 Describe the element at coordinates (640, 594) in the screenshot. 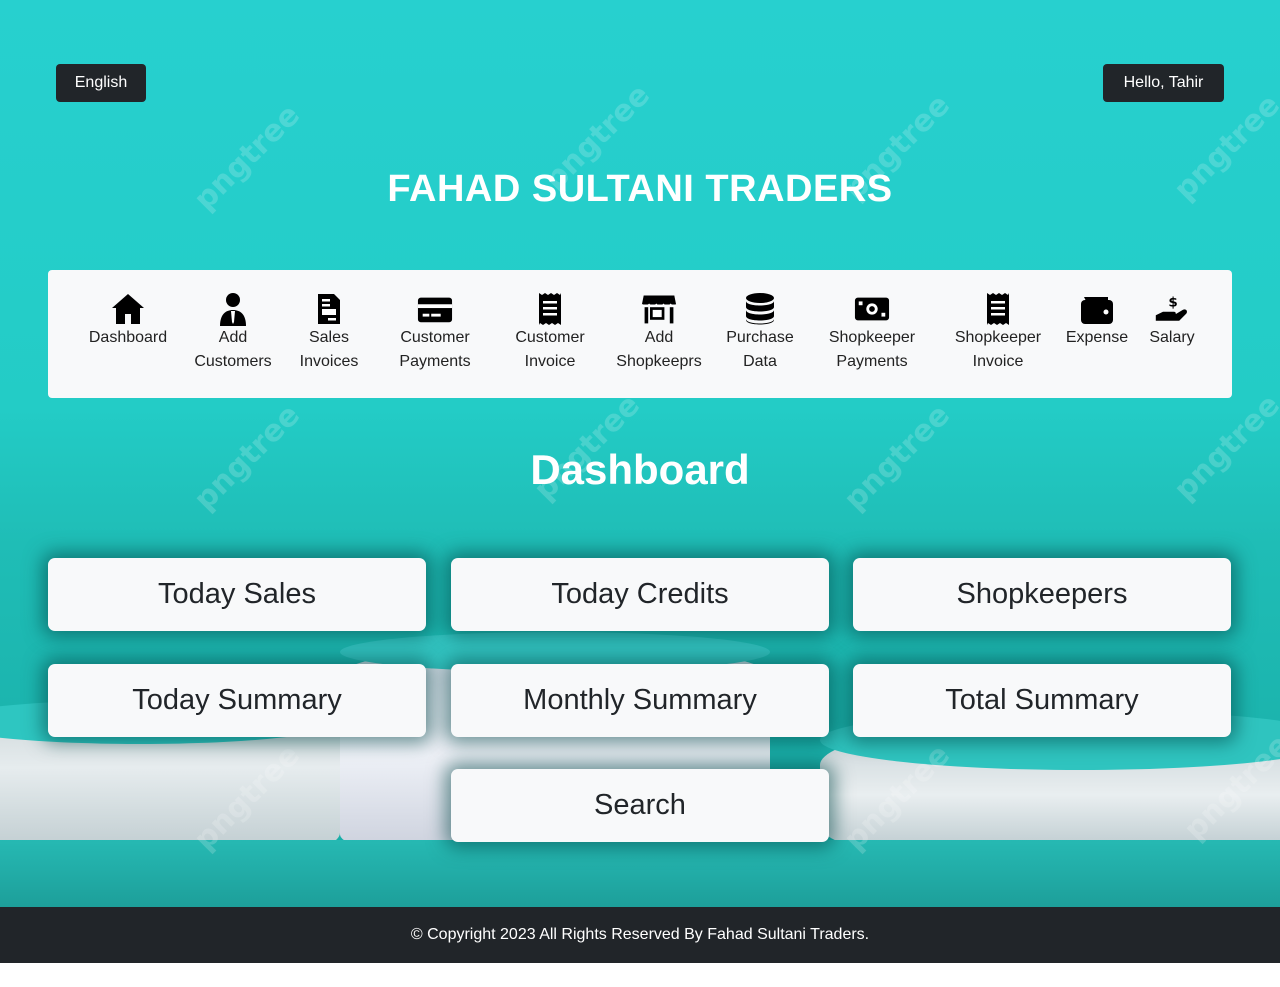

I see `today-credits-button: Today Credits` at that location.